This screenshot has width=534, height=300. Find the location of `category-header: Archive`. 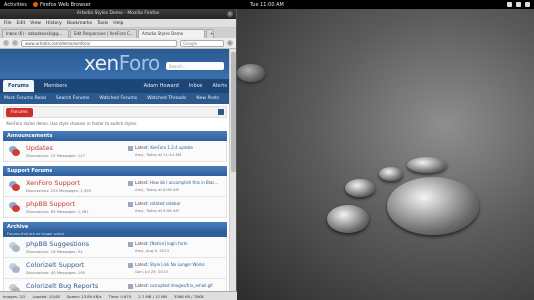

category-header: Archive is located at coordinates (115, 227).